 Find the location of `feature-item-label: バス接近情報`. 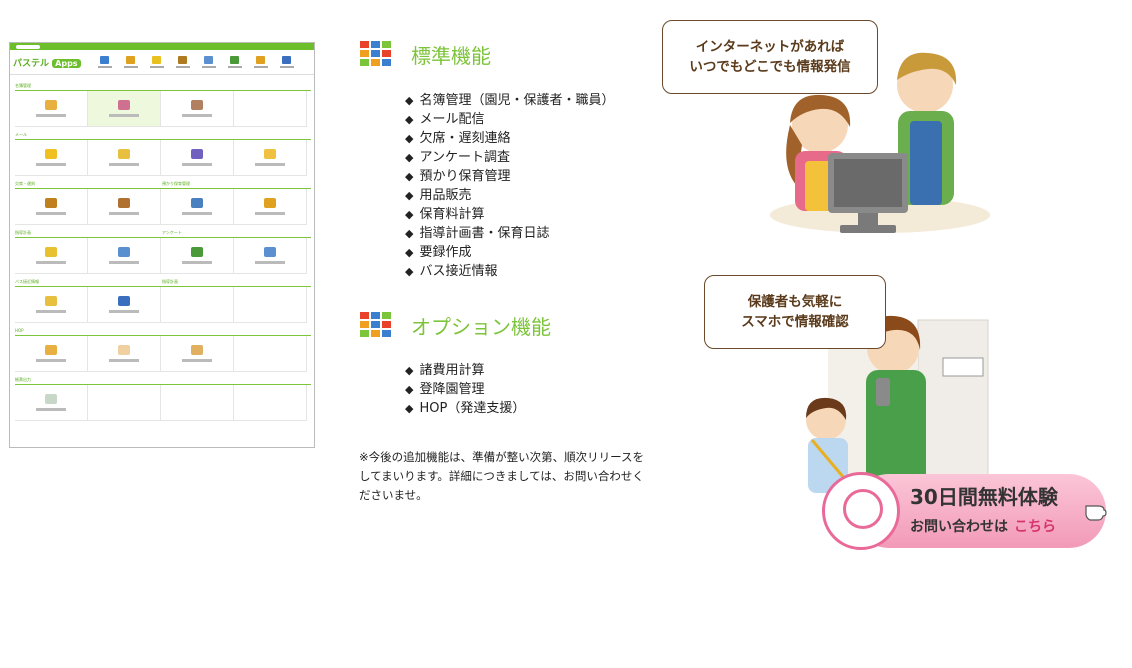

feature-item-label: バス接近情報 is located at coordinates (458, 271).